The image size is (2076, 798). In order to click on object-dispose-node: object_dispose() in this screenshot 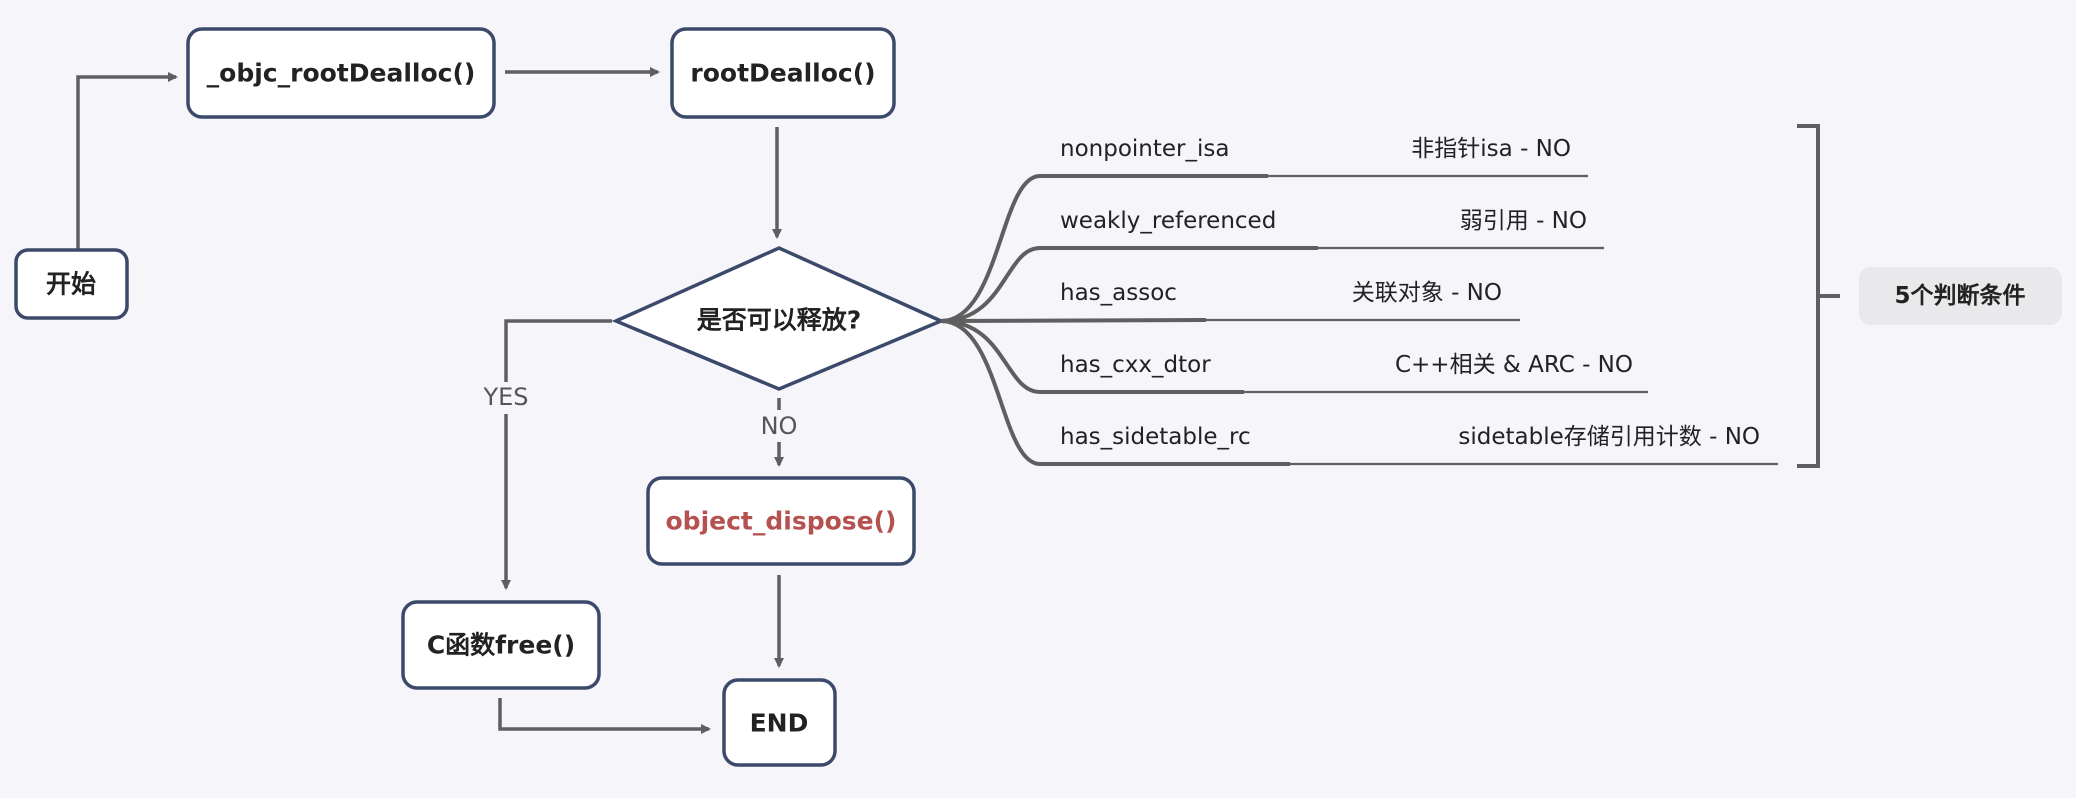, I will do `click(781, 521)`.